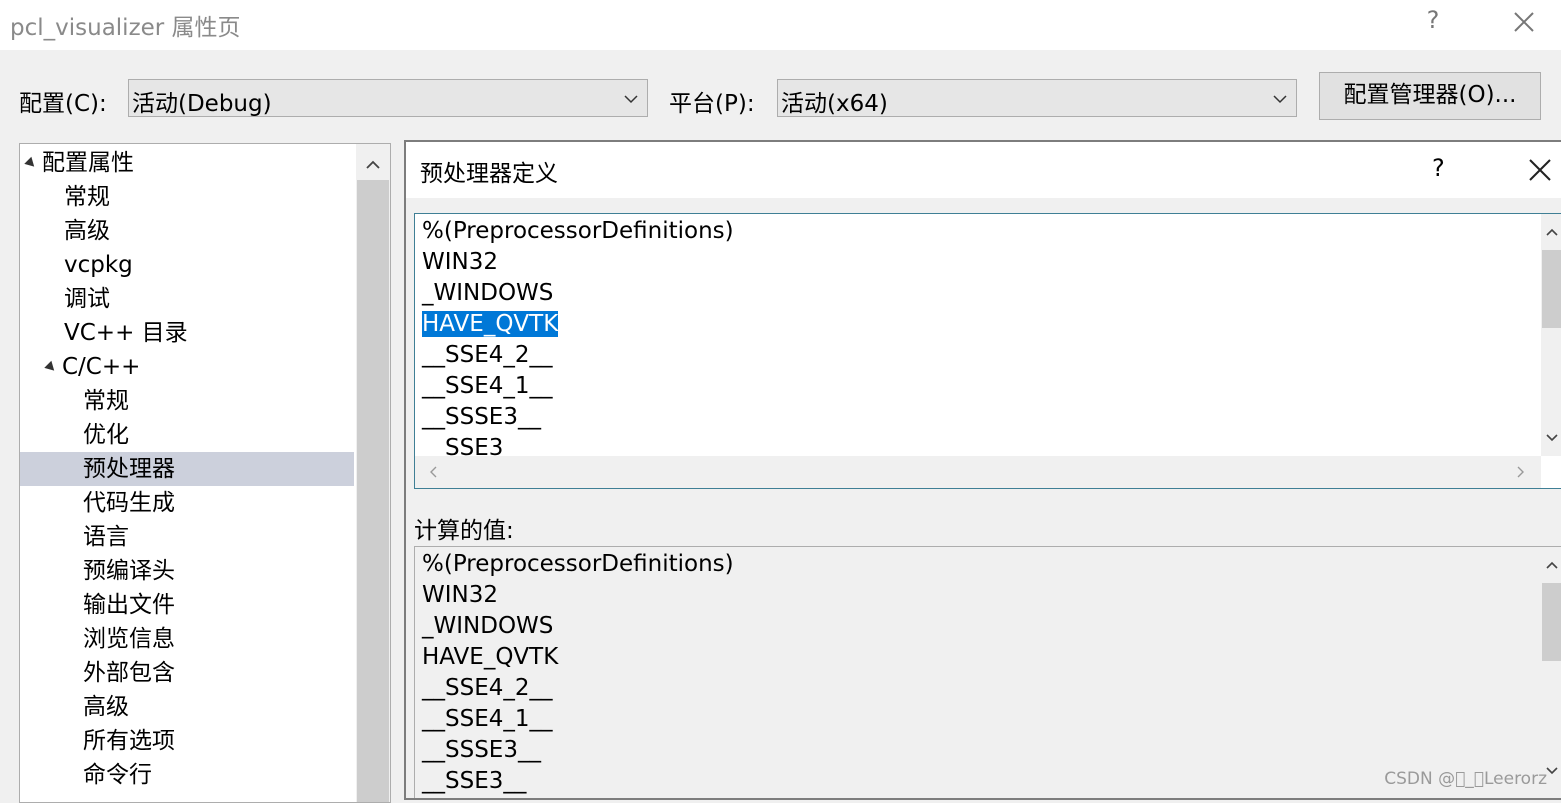 This screenshot has height=803, width=1561. What do you see at coordinates (481, 417) in the screenshot?
I see `definition-line: __SSSE3__` at bounding box center [481, 417].